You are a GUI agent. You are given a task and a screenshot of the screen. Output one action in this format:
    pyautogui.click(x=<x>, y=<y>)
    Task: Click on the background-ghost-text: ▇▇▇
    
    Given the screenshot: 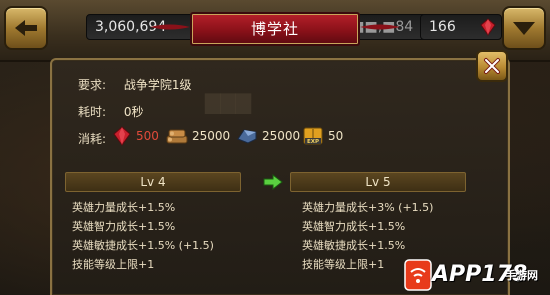 What is the action you would take?
    pyautogui.click(x=228, y=102)
    